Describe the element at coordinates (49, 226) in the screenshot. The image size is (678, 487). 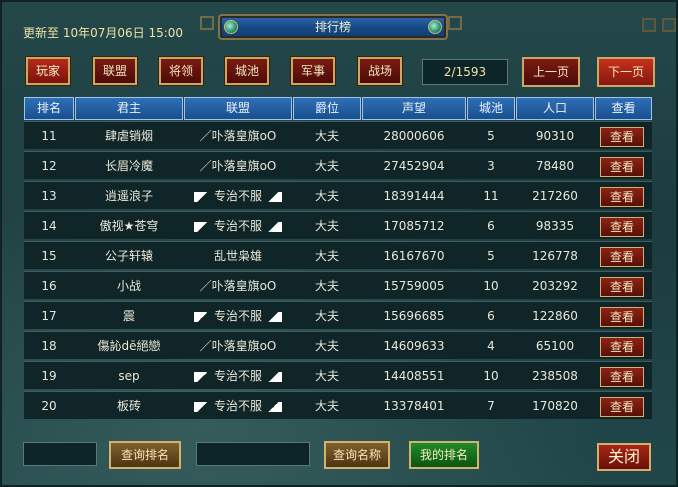
I see `cell-rank: 14` at that location.